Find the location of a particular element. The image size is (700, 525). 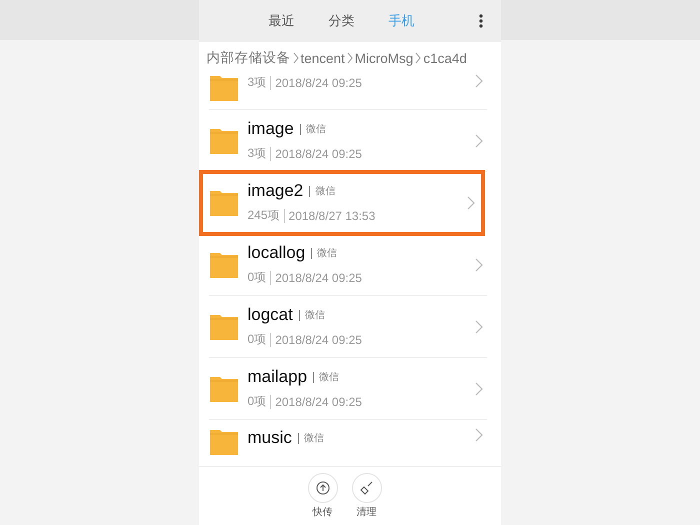

more-menu-icon is located at coordinates (480, 21).